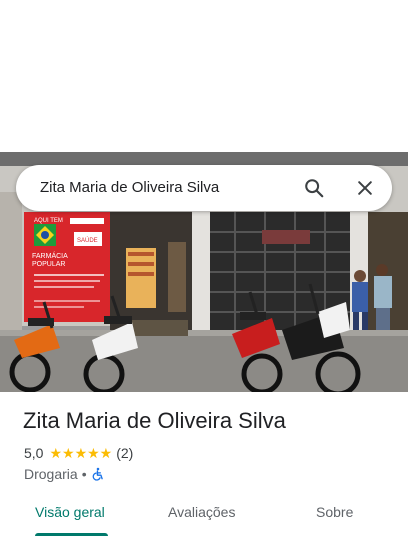 This screenshot has width=408, height=544. I want to click on sign-line2: FARMÁCIA, so click(50, 255).